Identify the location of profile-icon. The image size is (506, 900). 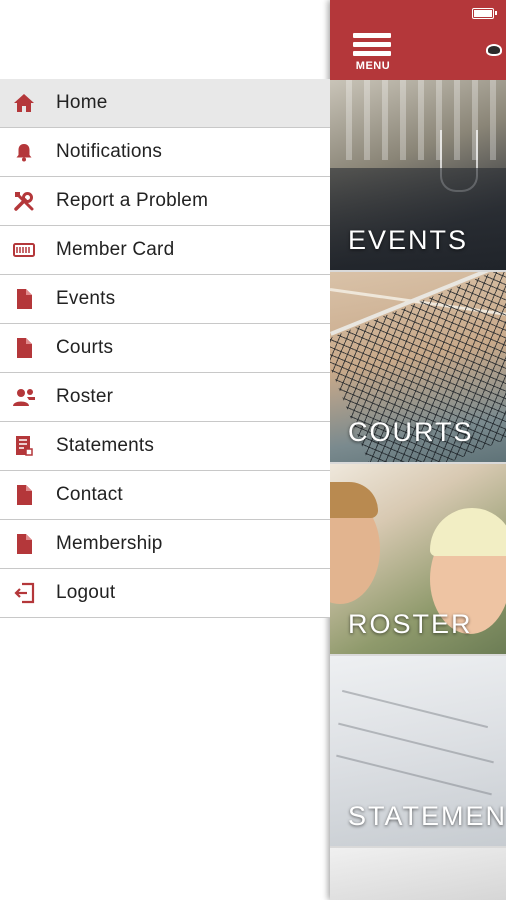
(494, 50).